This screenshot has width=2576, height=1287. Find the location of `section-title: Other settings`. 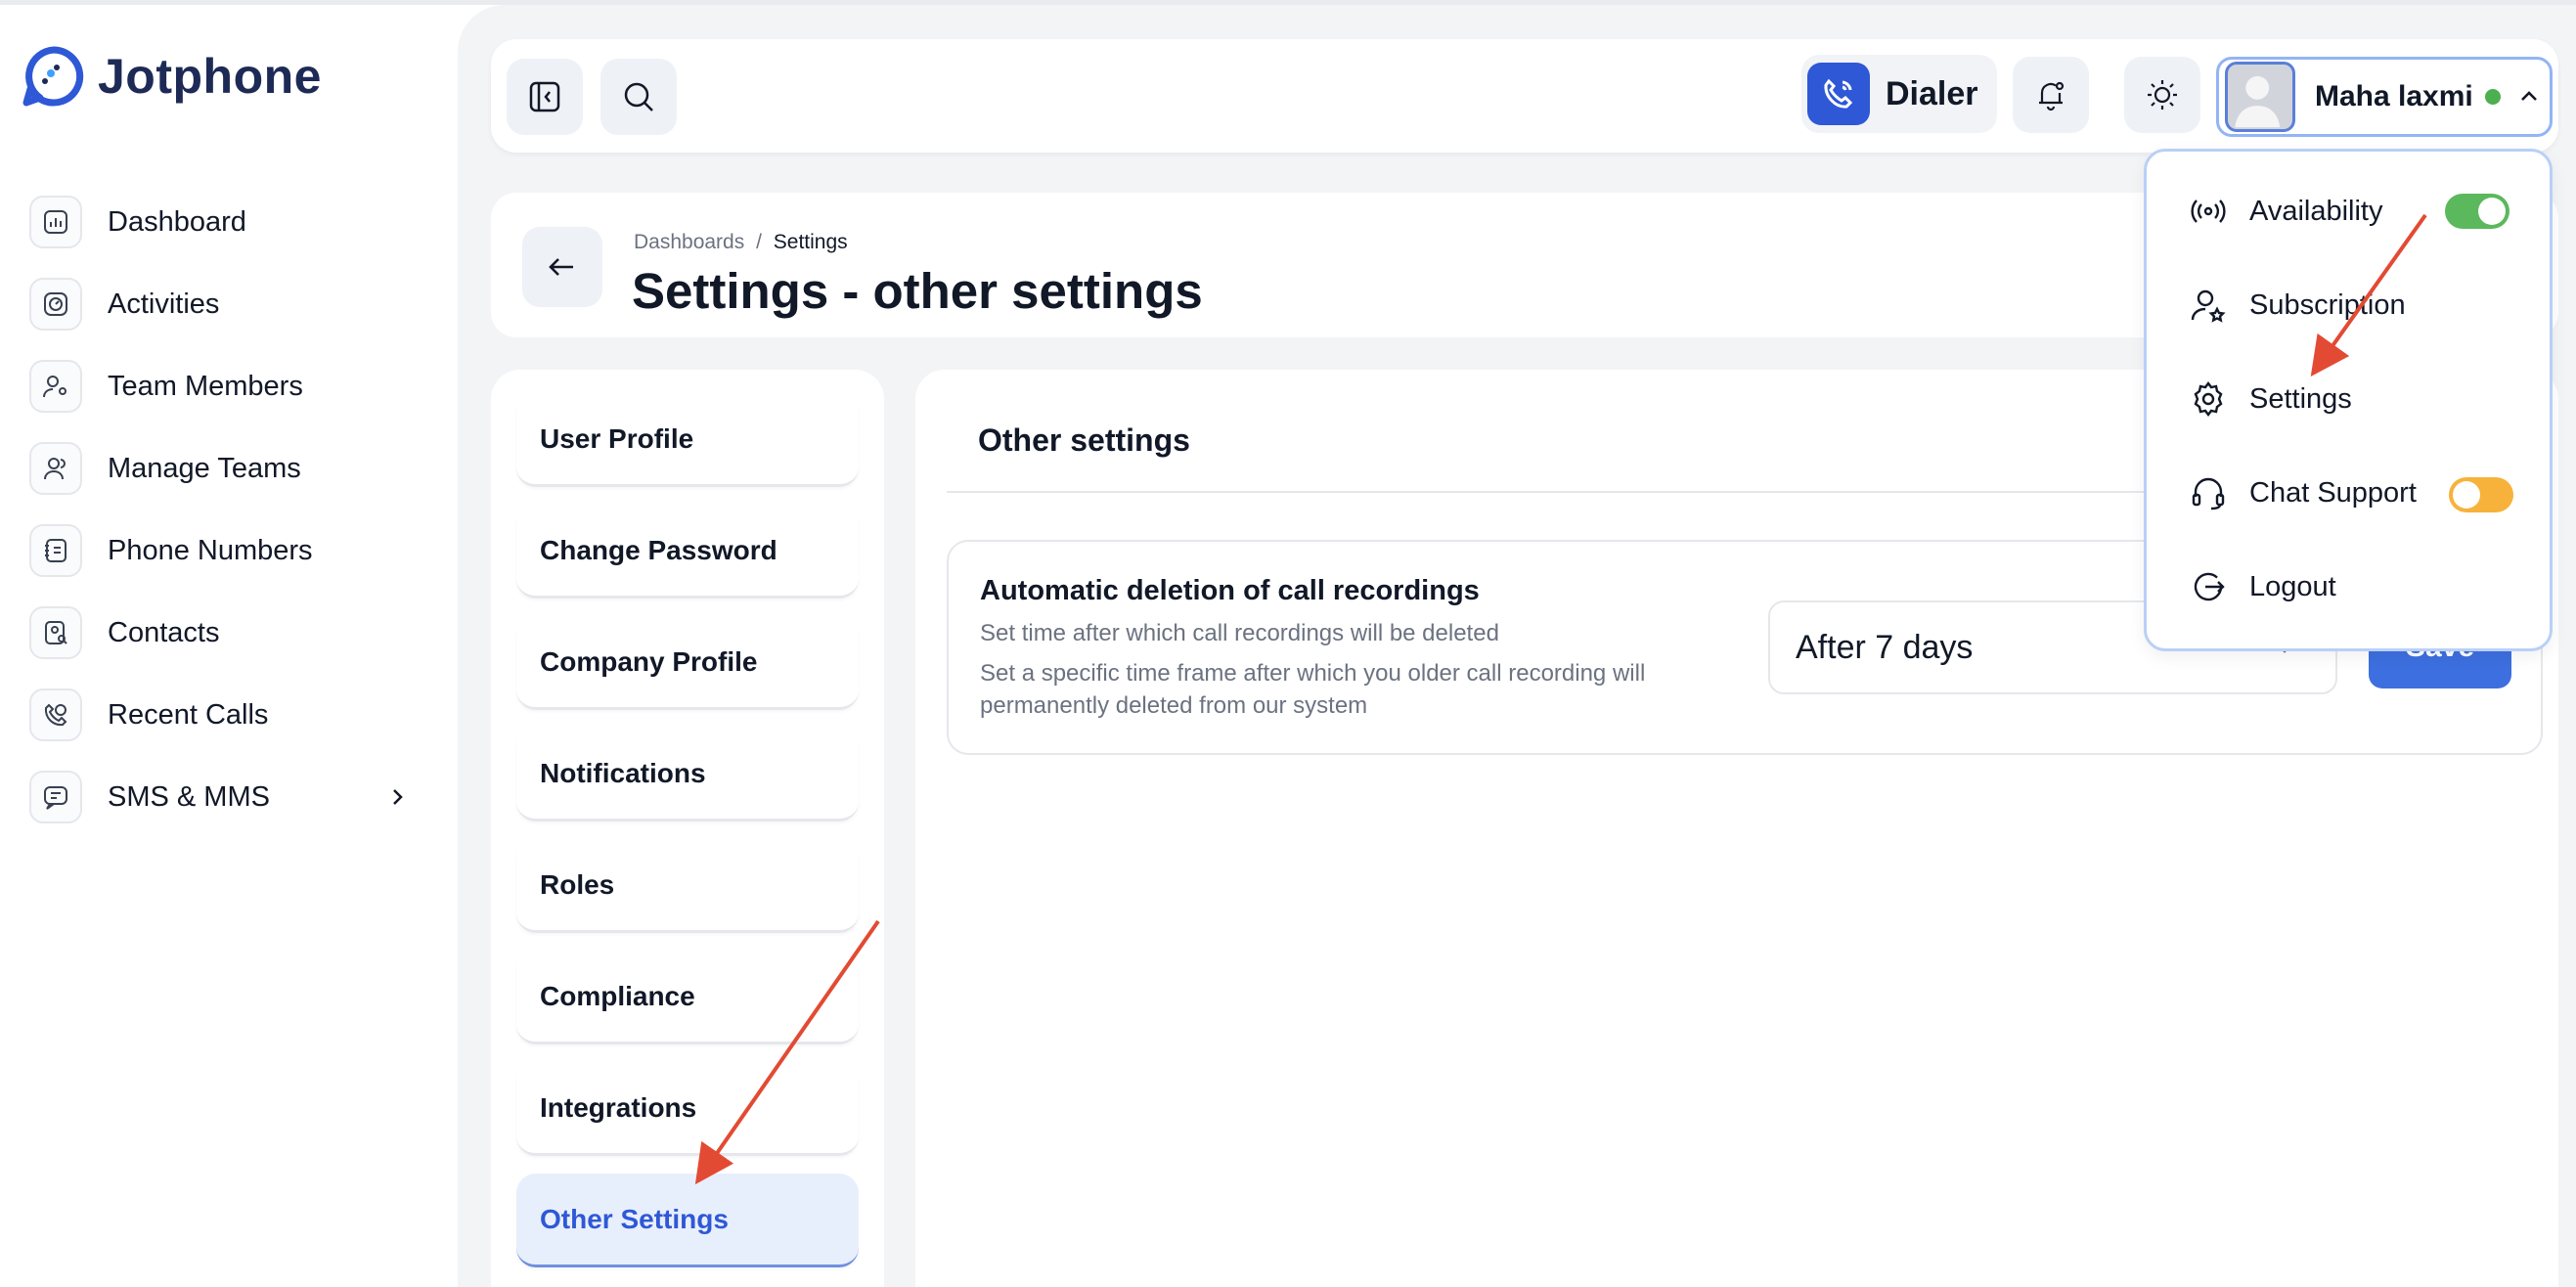

section-title: Other settings is located at coordinates (1084, 440).